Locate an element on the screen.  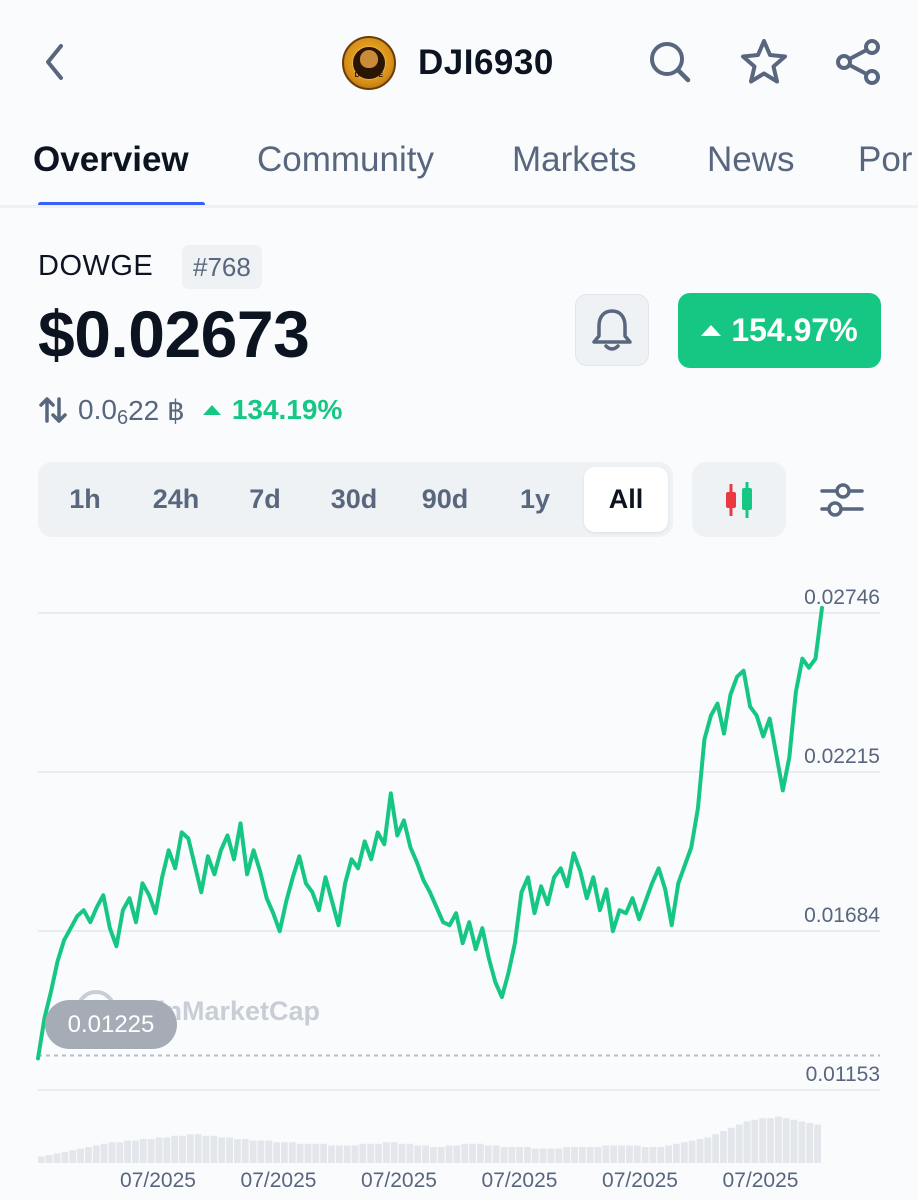
back-button is located at coordinates (54, 62).